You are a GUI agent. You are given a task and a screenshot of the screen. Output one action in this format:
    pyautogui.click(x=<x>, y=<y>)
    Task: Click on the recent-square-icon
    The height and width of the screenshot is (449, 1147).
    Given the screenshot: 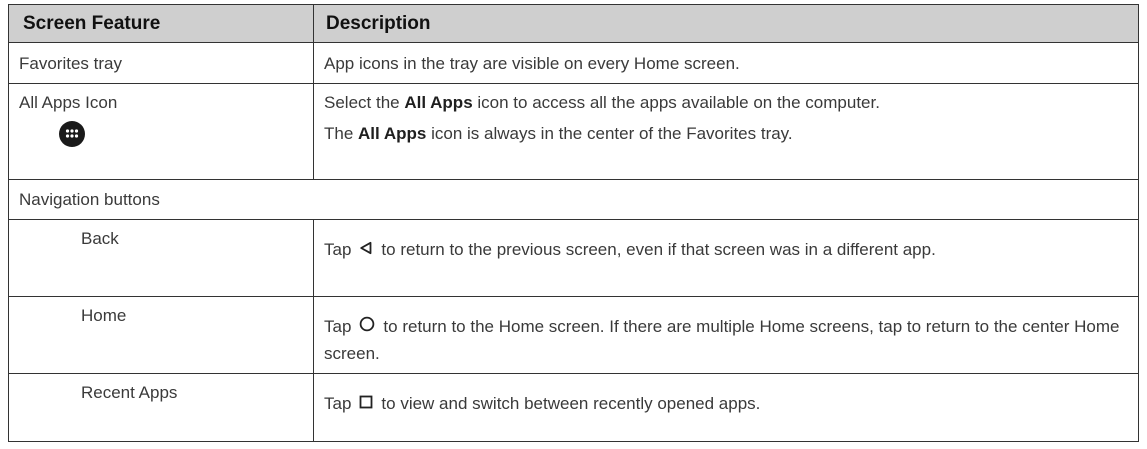 What is the action you would take?
    pyautogui.click(x=366, y=403)
    